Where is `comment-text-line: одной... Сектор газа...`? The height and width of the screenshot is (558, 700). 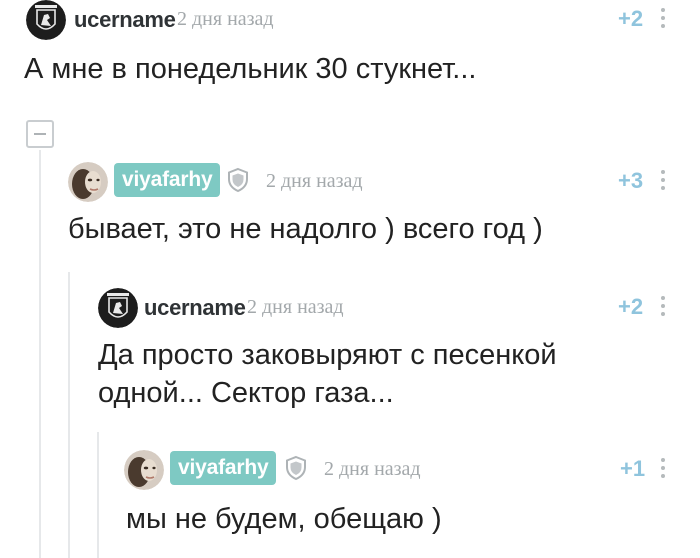 comment-text-line: одной... Сектор газа... is located at coordinates (246, 393).